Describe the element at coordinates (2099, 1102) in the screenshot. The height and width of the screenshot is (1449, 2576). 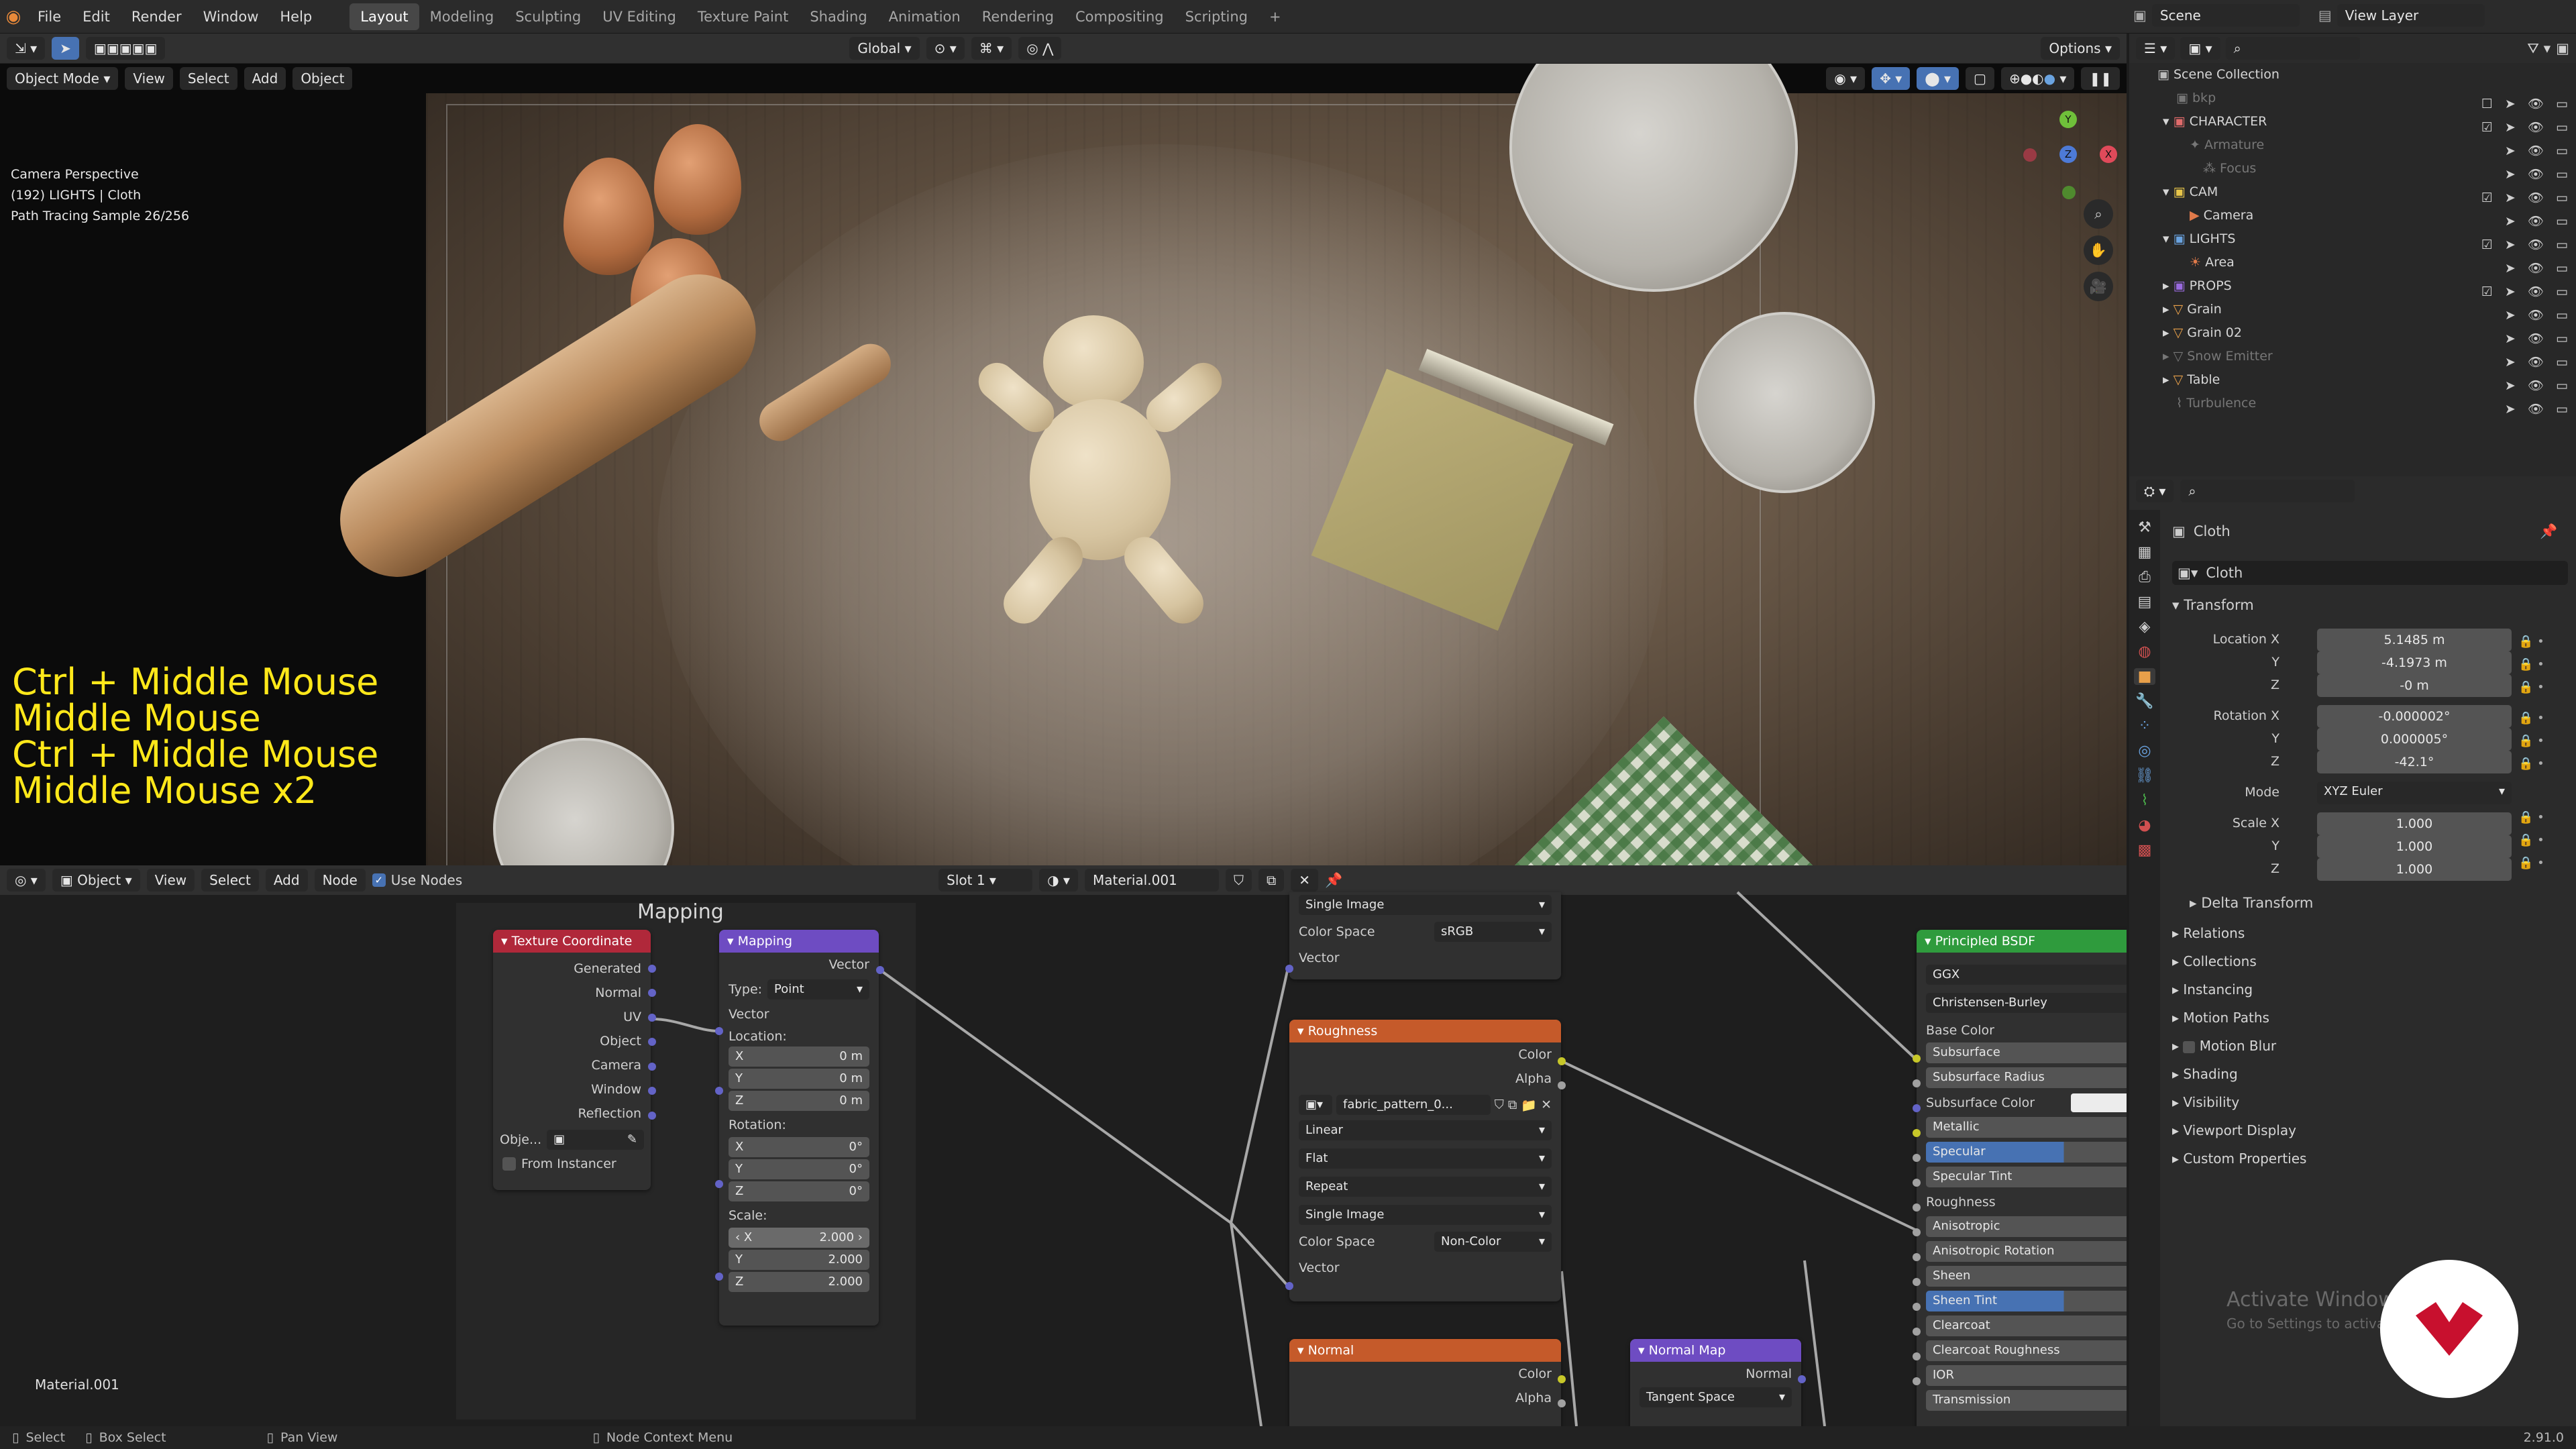
I see `subsurface-color-swatch` at that location.